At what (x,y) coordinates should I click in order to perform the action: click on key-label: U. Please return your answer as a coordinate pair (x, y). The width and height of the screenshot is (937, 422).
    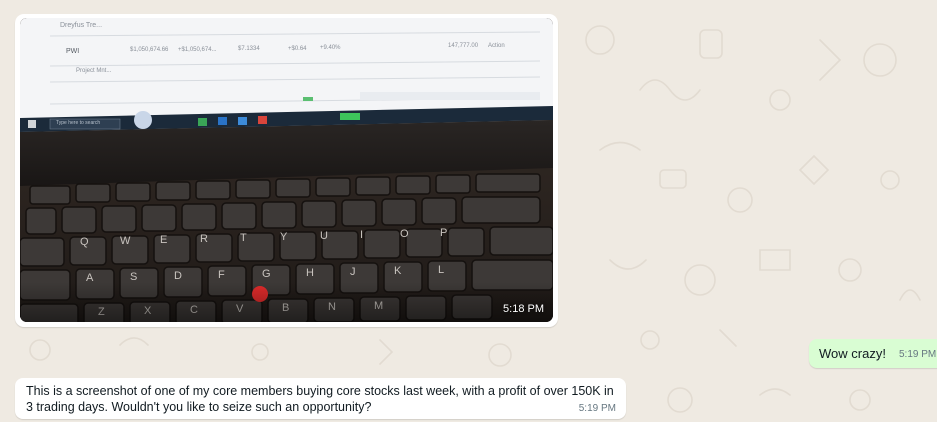
    Looking at the image, I should click on (324, 236).